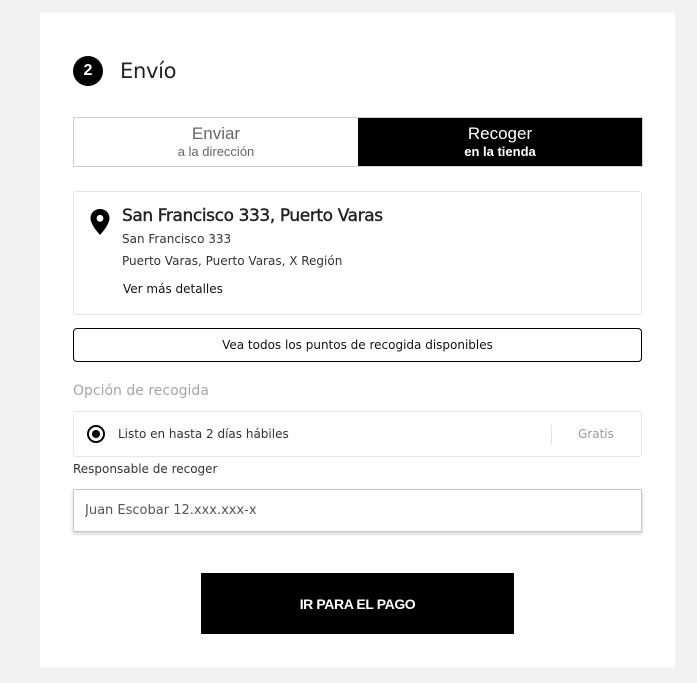  I want to click on store-name: San Francisco 333, Puerto Varas, so click(252, 216).